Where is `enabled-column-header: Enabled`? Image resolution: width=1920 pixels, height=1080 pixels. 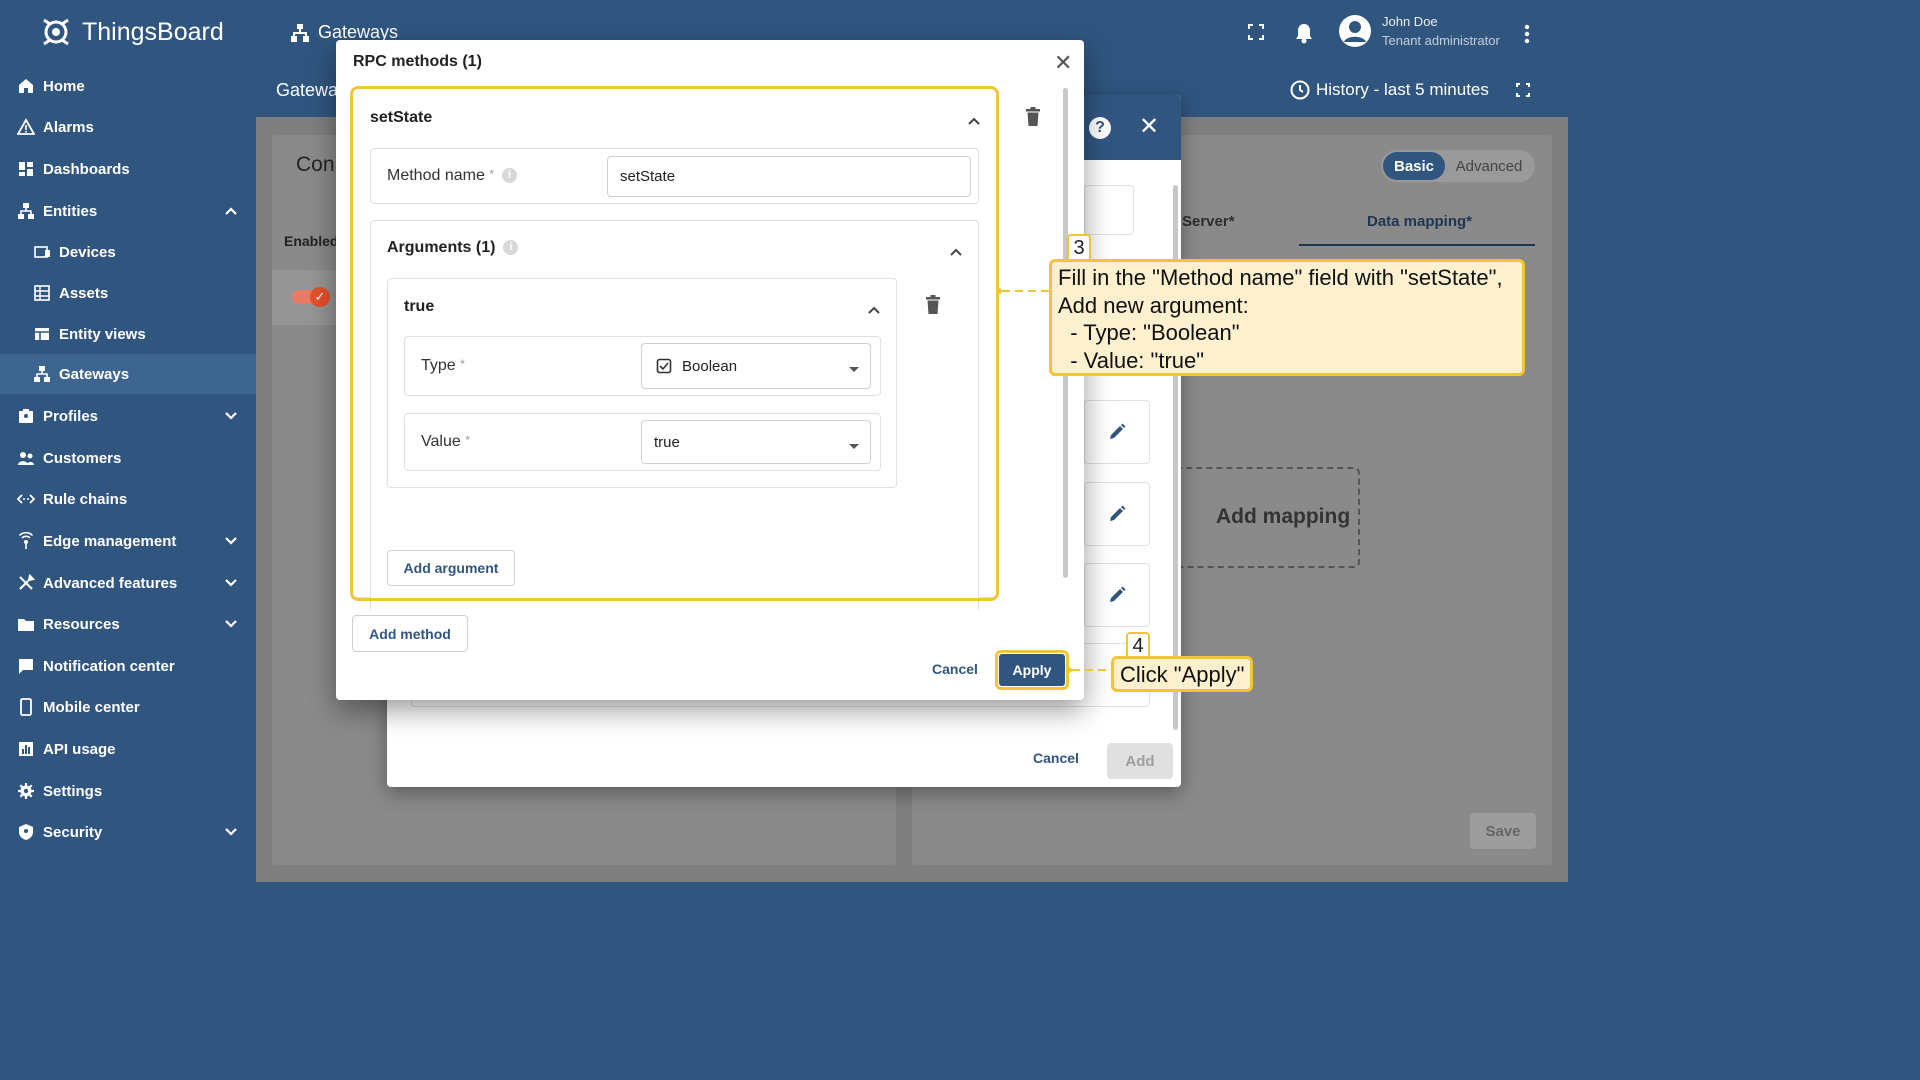 enabled-column-header: Enabled is located at coordinates (311, 241).